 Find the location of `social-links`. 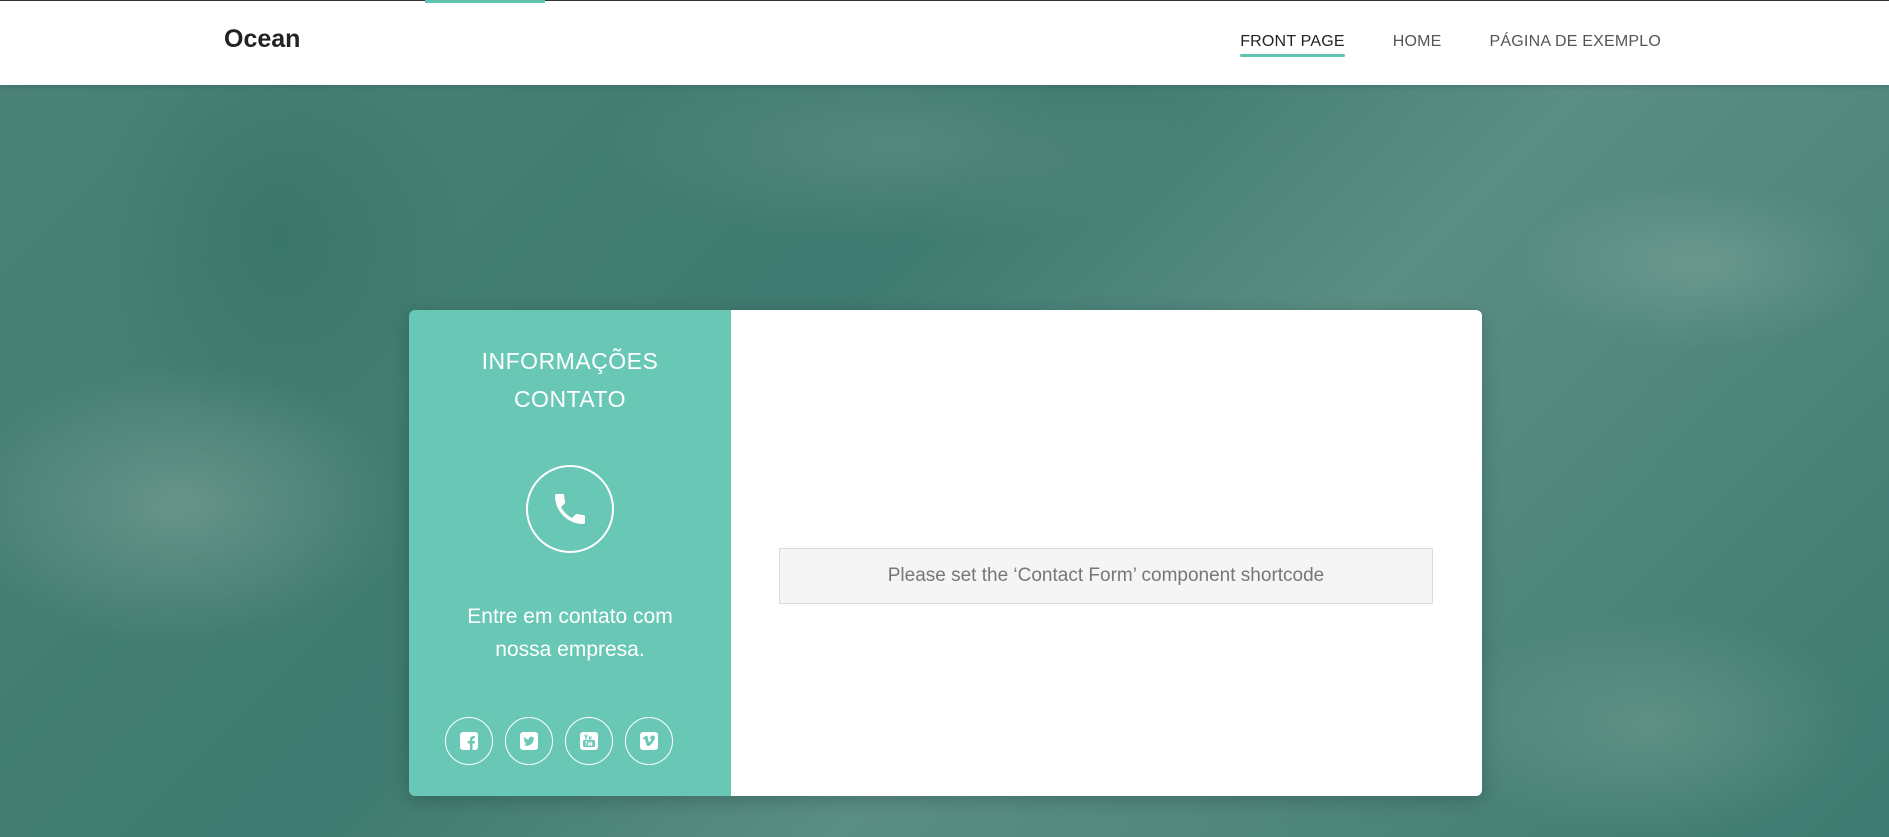

social-links is located at coordinates (559, 741).